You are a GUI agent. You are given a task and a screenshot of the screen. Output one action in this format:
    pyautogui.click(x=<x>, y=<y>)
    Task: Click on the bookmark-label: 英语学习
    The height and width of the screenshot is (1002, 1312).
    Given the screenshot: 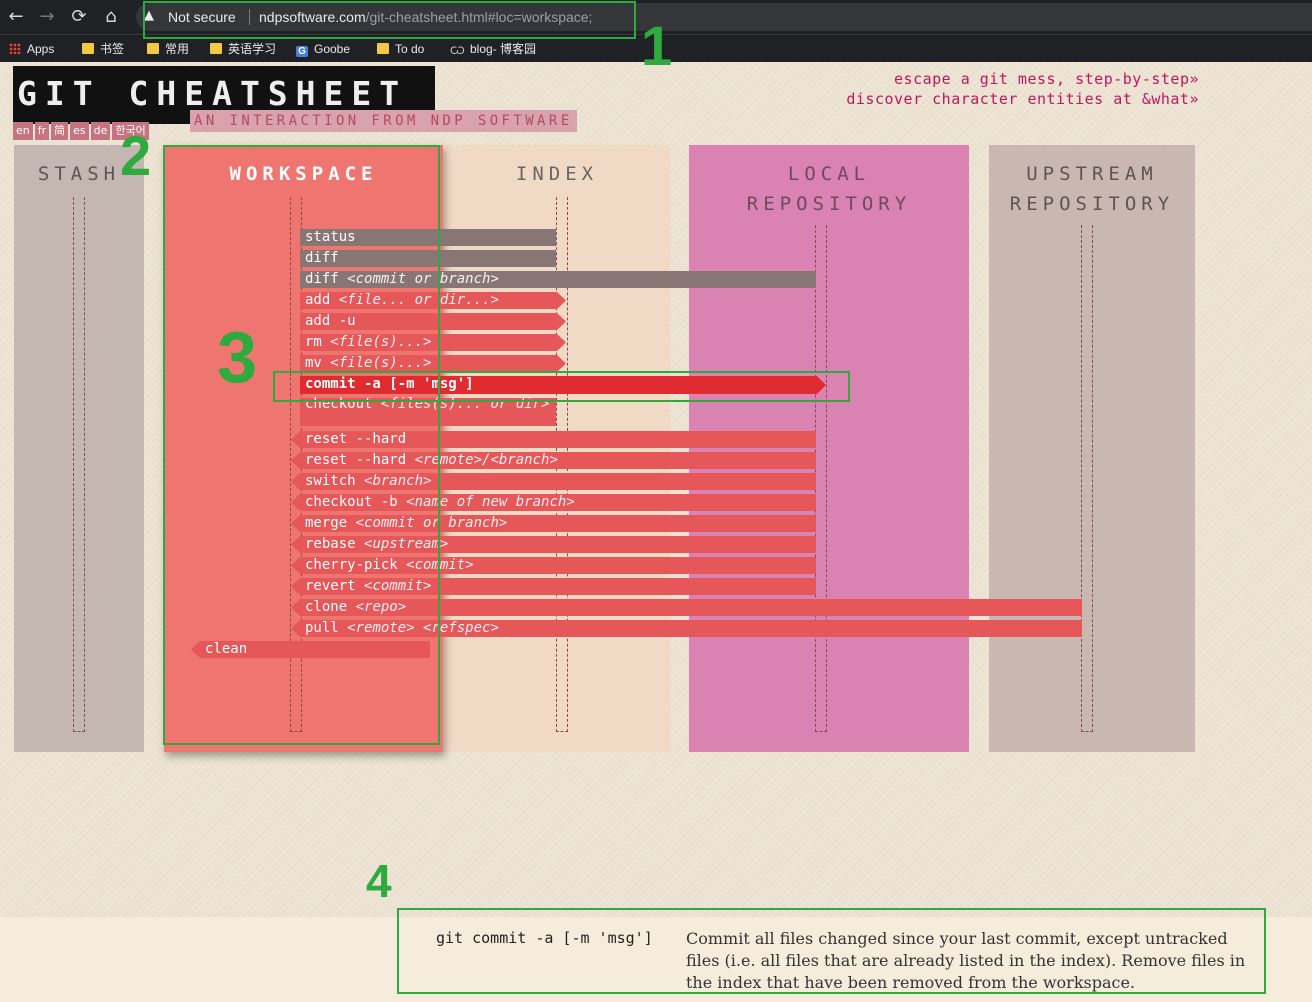 What is the action you would take?
    pyautogui.click(x=252, y=49)
    